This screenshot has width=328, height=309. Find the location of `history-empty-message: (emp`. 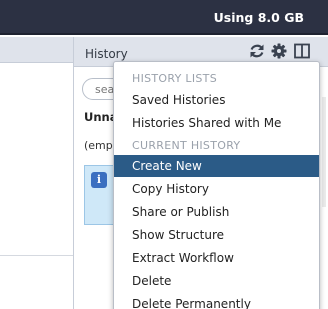

history-empty-message: (emp is located at coordinates (98, 145).